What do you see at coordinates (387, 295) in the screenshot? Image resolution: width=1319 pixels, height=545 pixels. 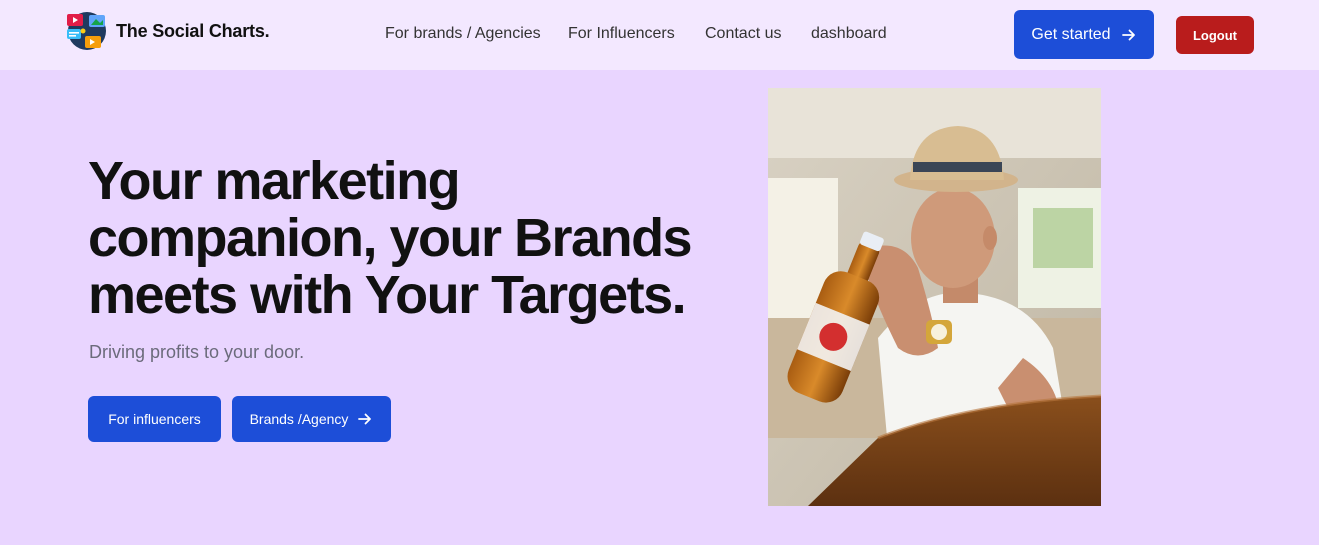 I see `hero-title-line: meets with Your Targets.` at bounding box center [387, 295].